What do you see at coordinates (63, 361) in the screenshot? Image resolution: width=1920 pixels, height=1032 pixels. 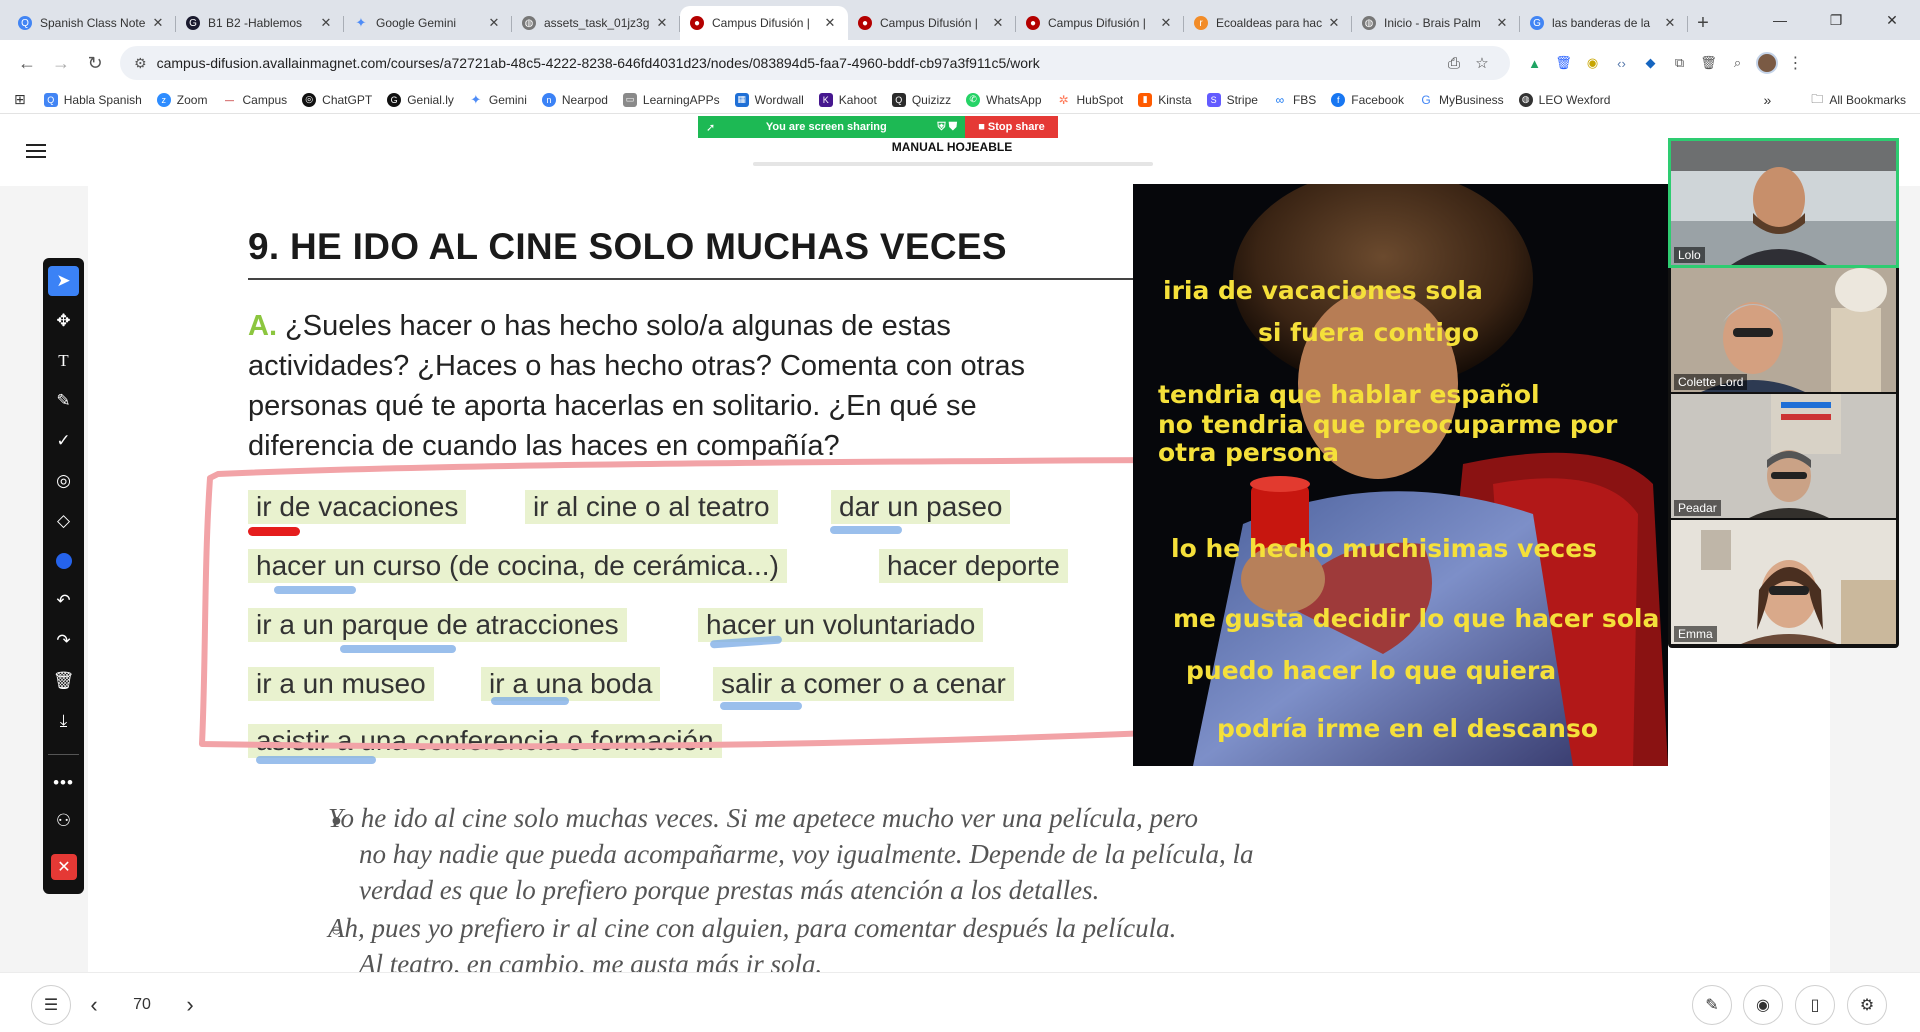 I see `text-tool-icon: T` at bounding box center [63, 361].